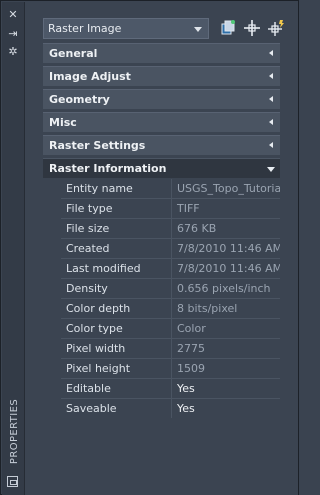 This screenshot has height=495, width=320. I want to click on property-row-created: Created 7/8/2010 11:46 AM, so click(170, 249).